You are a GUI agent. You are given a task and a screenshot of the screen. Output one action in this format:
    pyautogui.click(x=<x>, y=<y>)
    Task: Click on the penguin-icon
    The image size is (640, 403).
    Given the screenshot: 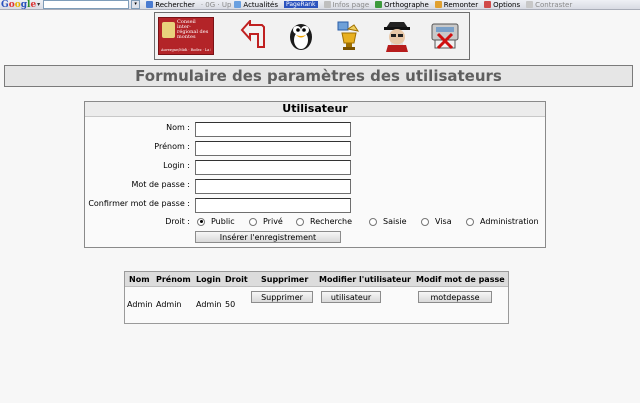 What is the action you would take?
    pyautogui.click(x=301, y=37)
    